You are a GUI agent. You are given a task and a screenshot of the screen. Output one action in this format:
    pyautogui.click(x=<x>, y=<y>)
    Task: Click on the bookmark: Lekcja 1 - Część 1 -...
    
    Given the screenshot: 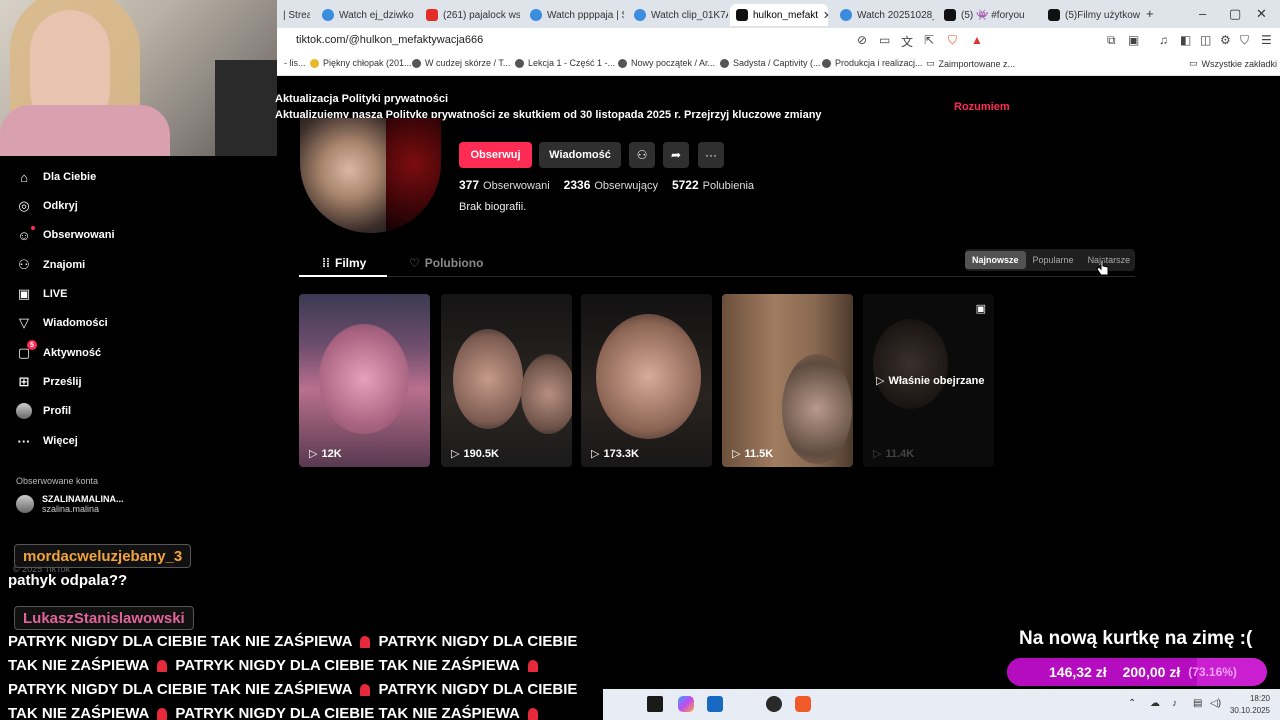 What is the action you would take?
    pyautogui.click(x=565, y=63)
    